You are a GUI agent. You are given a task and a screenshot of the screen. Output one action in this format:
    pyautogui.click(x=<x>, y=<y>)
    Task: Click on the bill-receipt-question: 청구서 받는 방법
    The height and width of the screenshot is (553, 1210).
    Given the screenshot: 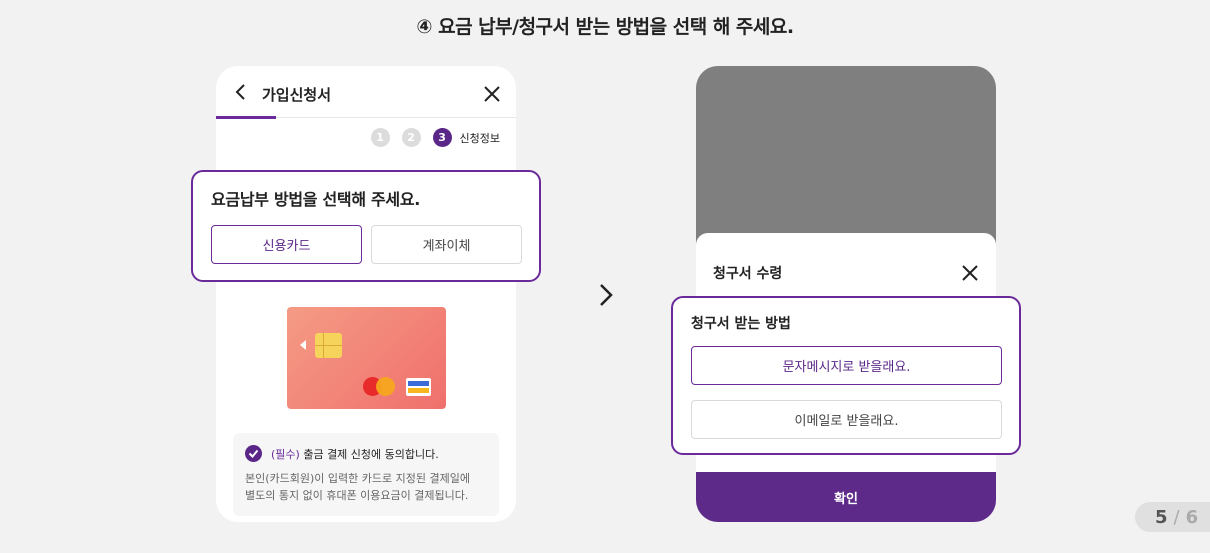 What is the action you would take?
    pyautogui.click(x=741, y=324)
    